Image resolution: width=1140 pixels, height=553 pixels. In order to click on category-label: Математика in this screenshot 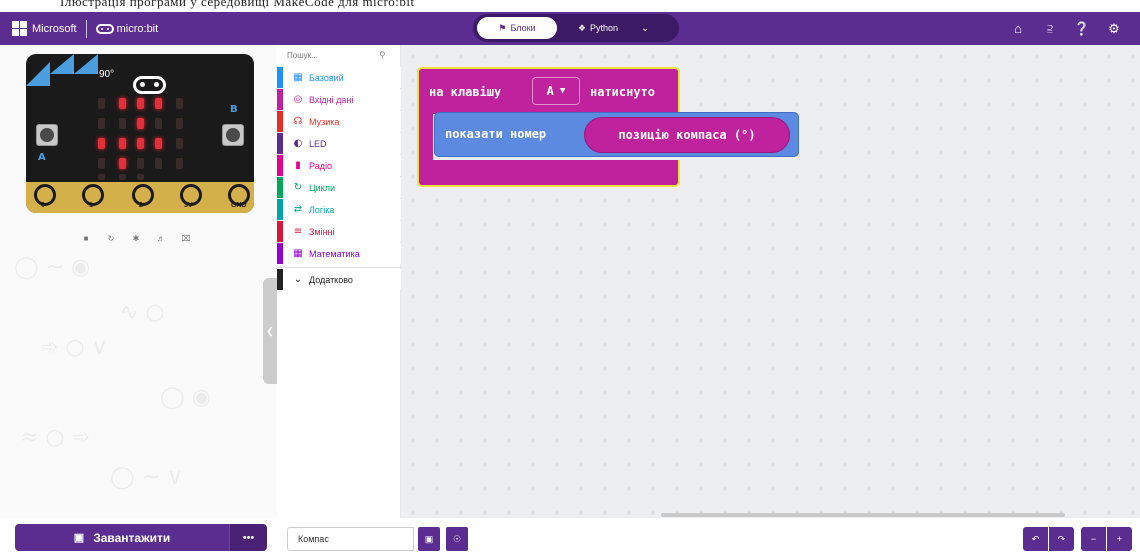, I will do `click(334, 253)`.